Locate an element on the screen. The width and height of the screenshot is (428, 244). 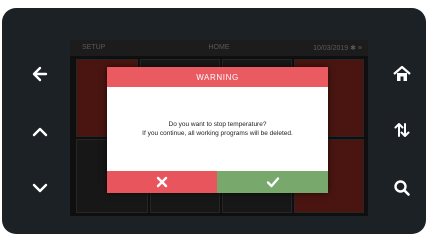
confirm-button is located at coordinates (272, 182).